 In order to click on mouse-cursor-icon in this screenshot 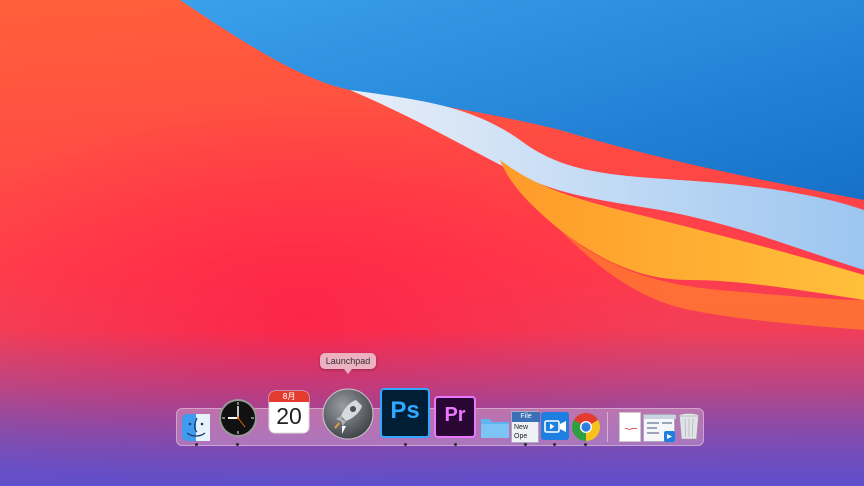, I will do `click(344, 430)`.